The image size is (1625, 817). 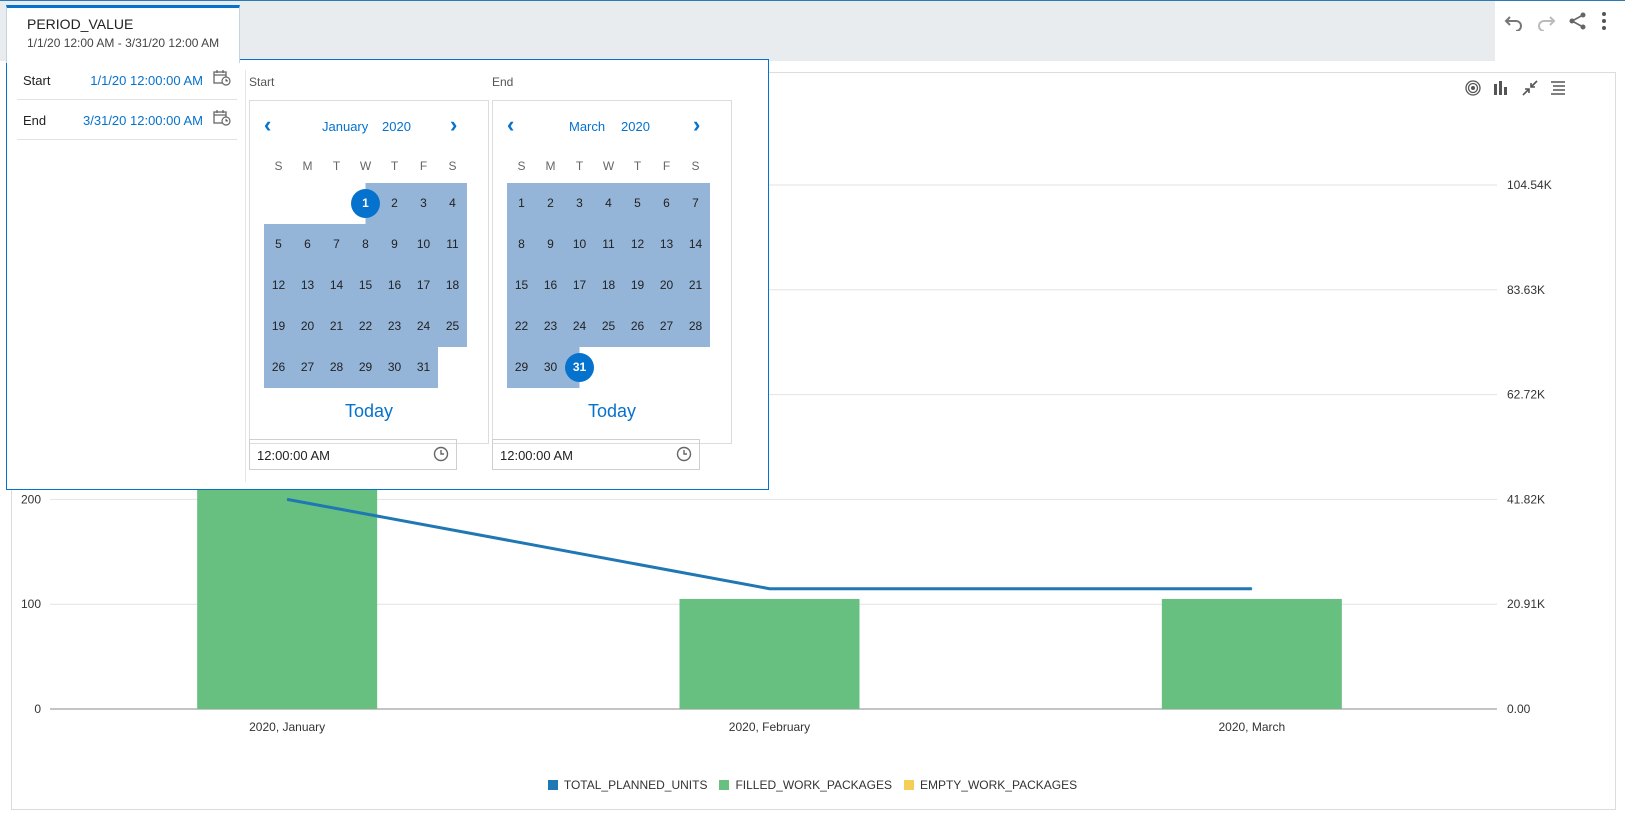 What do you see at coordinates (394, 285) in the screenshot?
I see `start-day-16: 16` at bounding box center [394, 285].